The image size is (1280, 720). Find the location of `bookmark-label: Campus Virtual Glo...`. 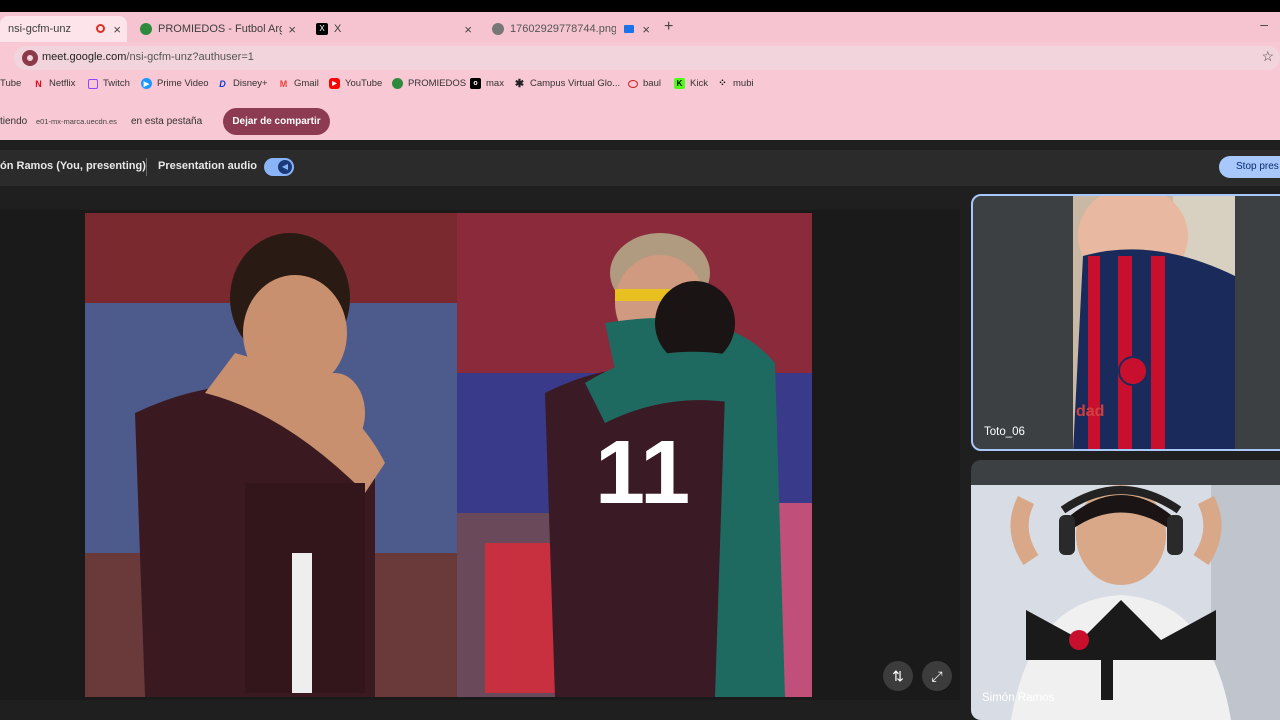

bookmark-label: Campus Virtual Glo... is located at coordinates (575, 83).